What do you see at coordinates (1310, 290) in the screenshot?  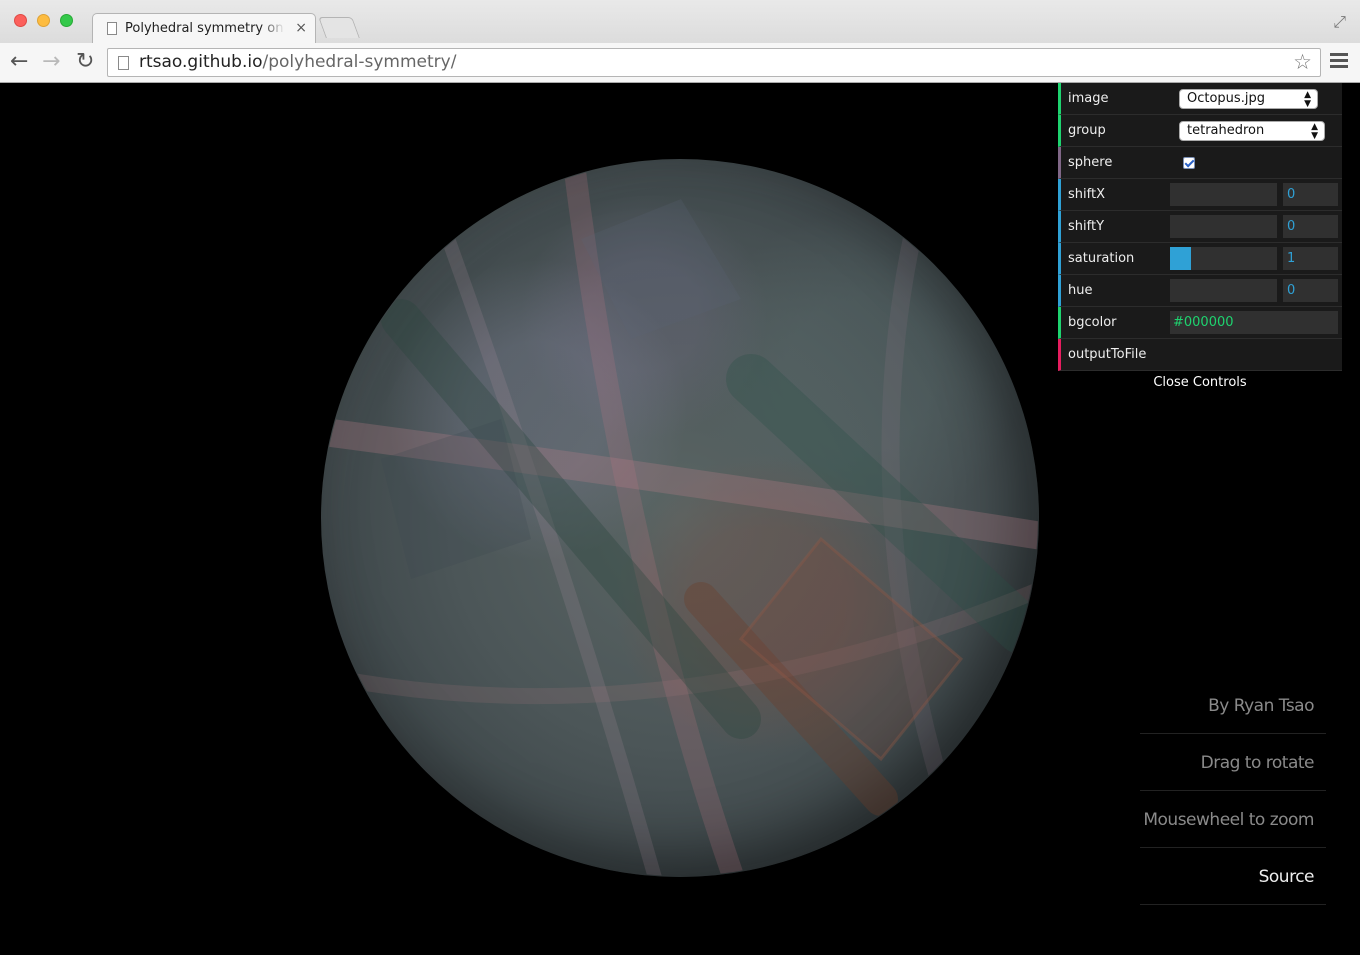 I see `hue-input: 0` at bounding box center [1310, 290].